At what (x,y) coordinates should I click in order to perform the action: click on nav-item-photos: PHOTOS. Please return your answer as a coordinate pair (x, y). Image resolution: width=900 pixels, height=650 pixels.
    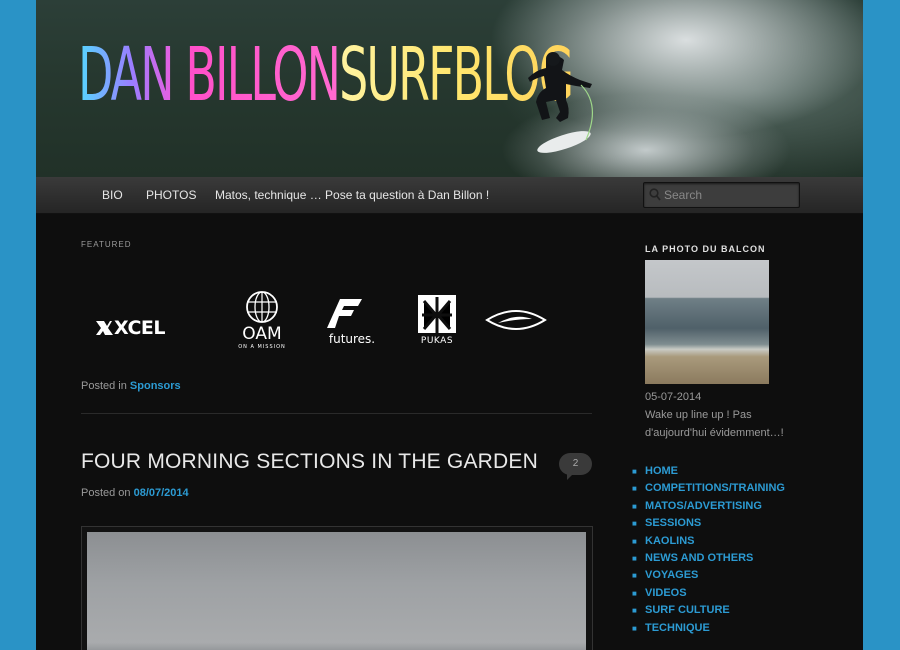
    Looking at the image, I should click on (171, 195).